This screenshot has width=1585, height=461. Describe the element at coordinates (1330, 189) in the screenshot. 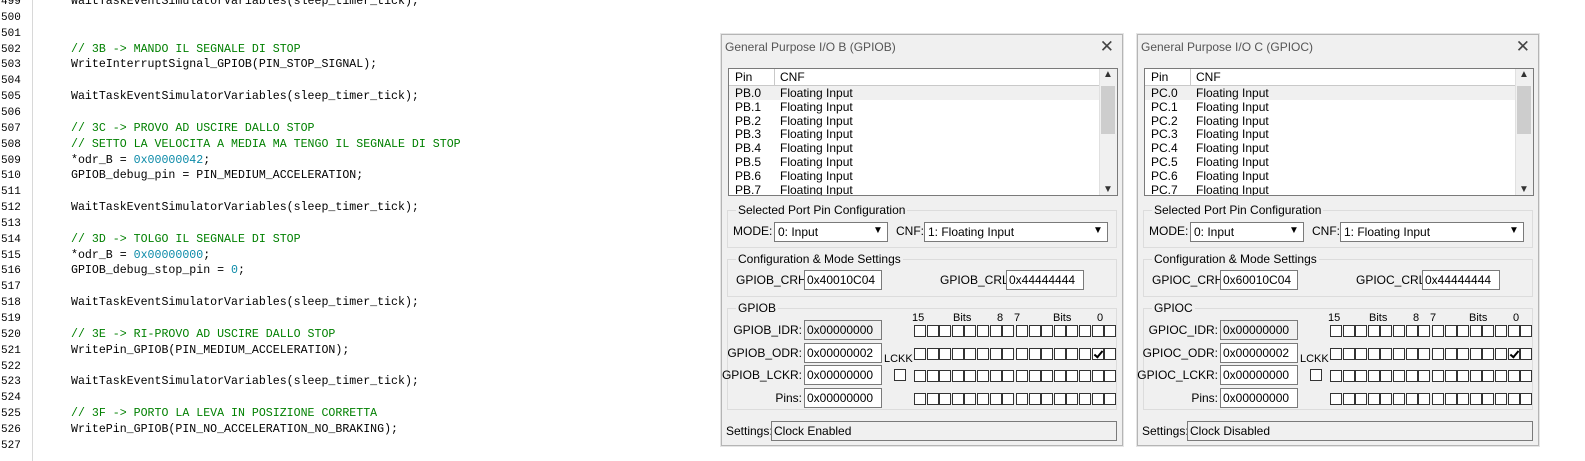

I see `pin-row: PC.7 Floating Input` at that location.